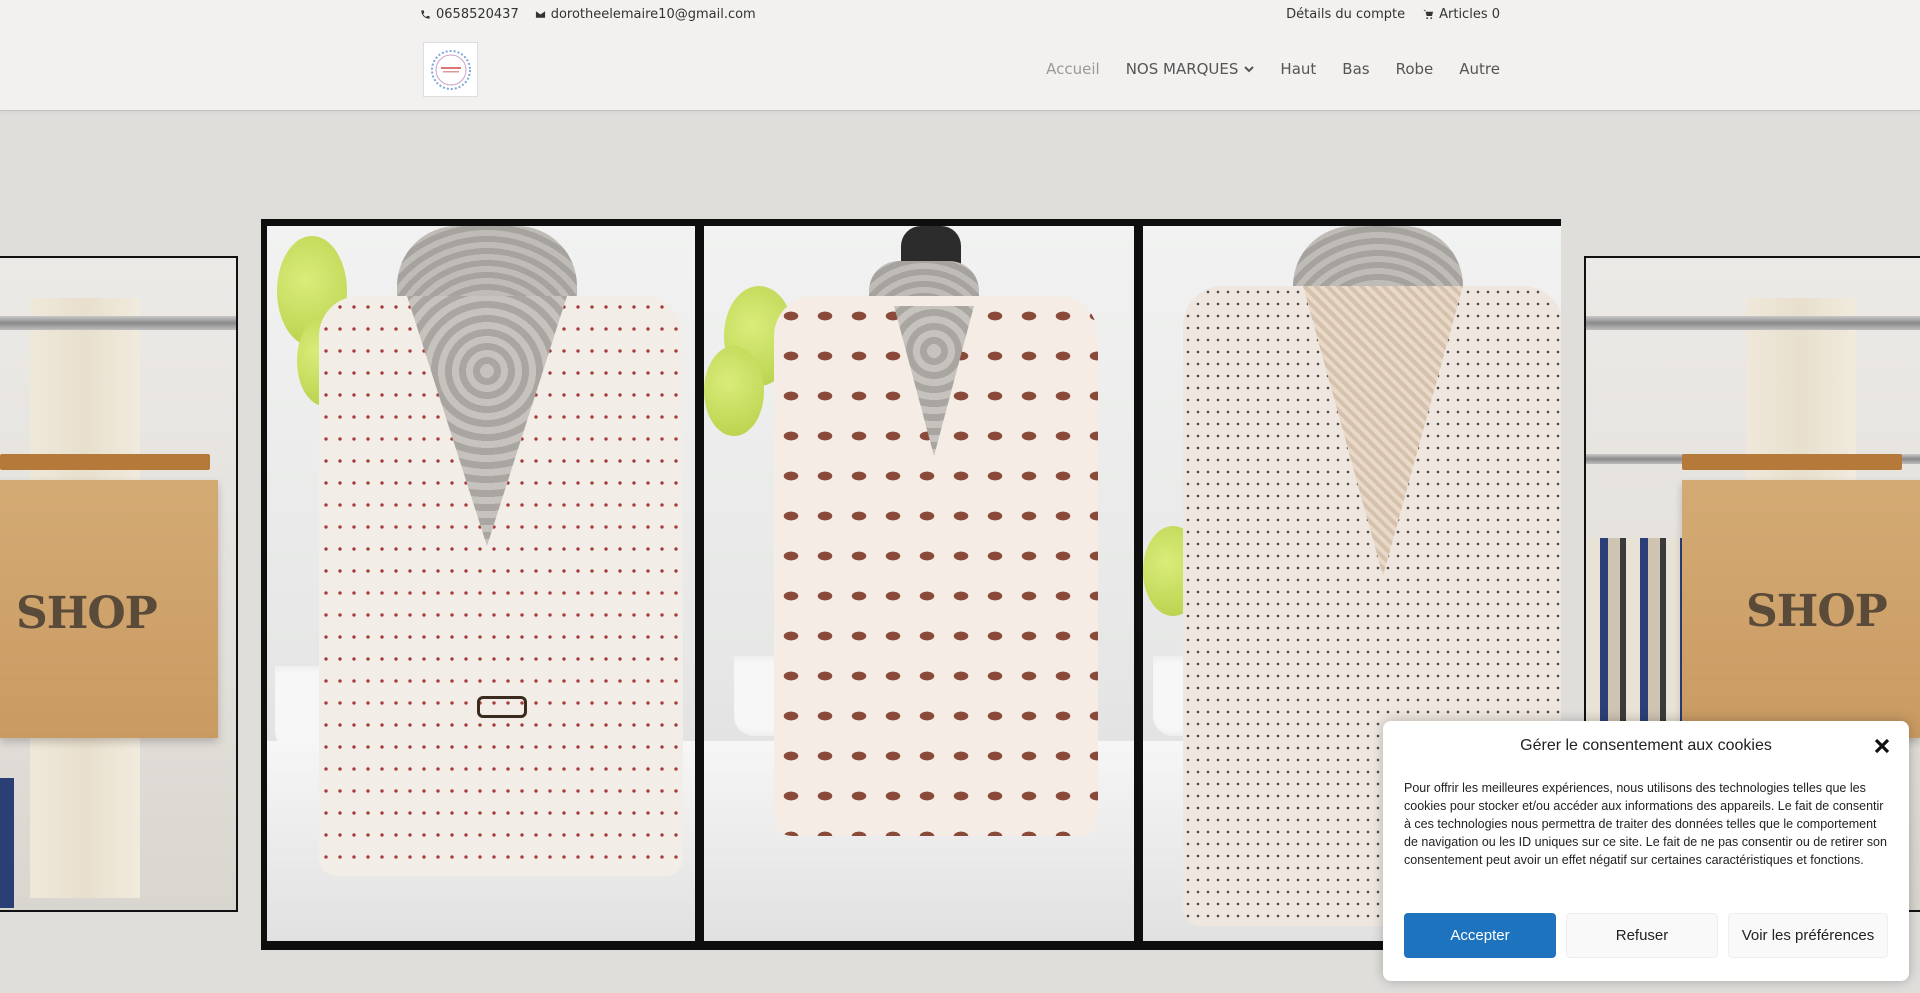 The width and height of the screenshot is (1920, 993). I want to click on nav-label: Accueil, so click(1073, 69).